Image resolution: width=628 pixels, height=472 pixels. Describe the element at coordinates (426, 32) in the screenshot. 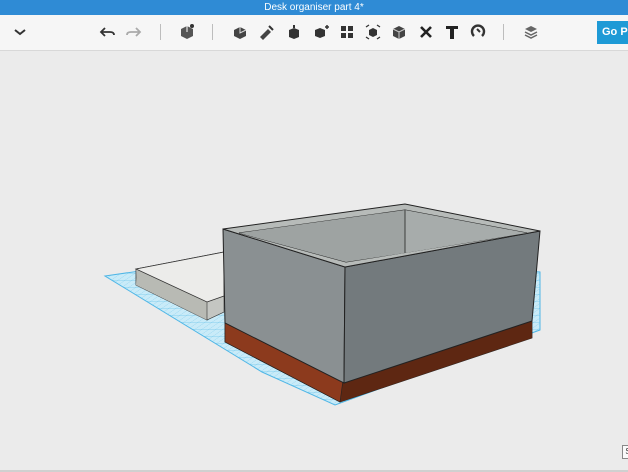

I see `delete-icon` at that location.